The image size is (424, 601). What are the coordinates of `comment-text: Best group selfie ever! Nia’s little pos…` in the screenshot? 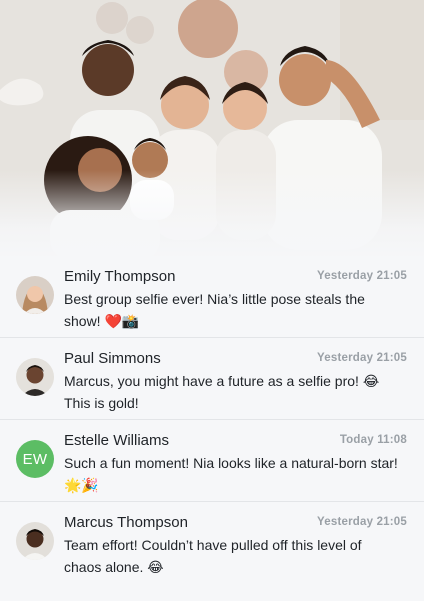 It's located at (214, 310).